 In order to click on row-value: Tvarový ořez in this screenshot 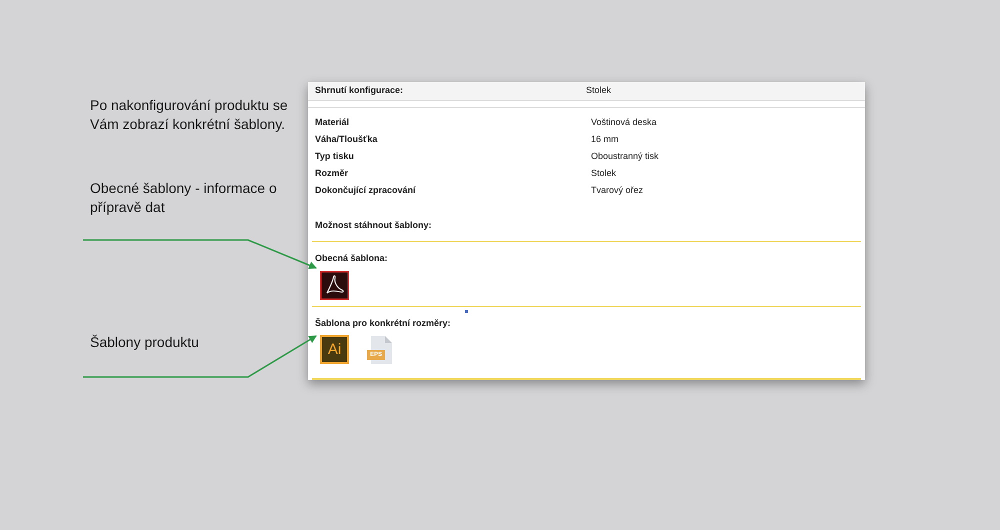, I will do `click(617, 190)`.